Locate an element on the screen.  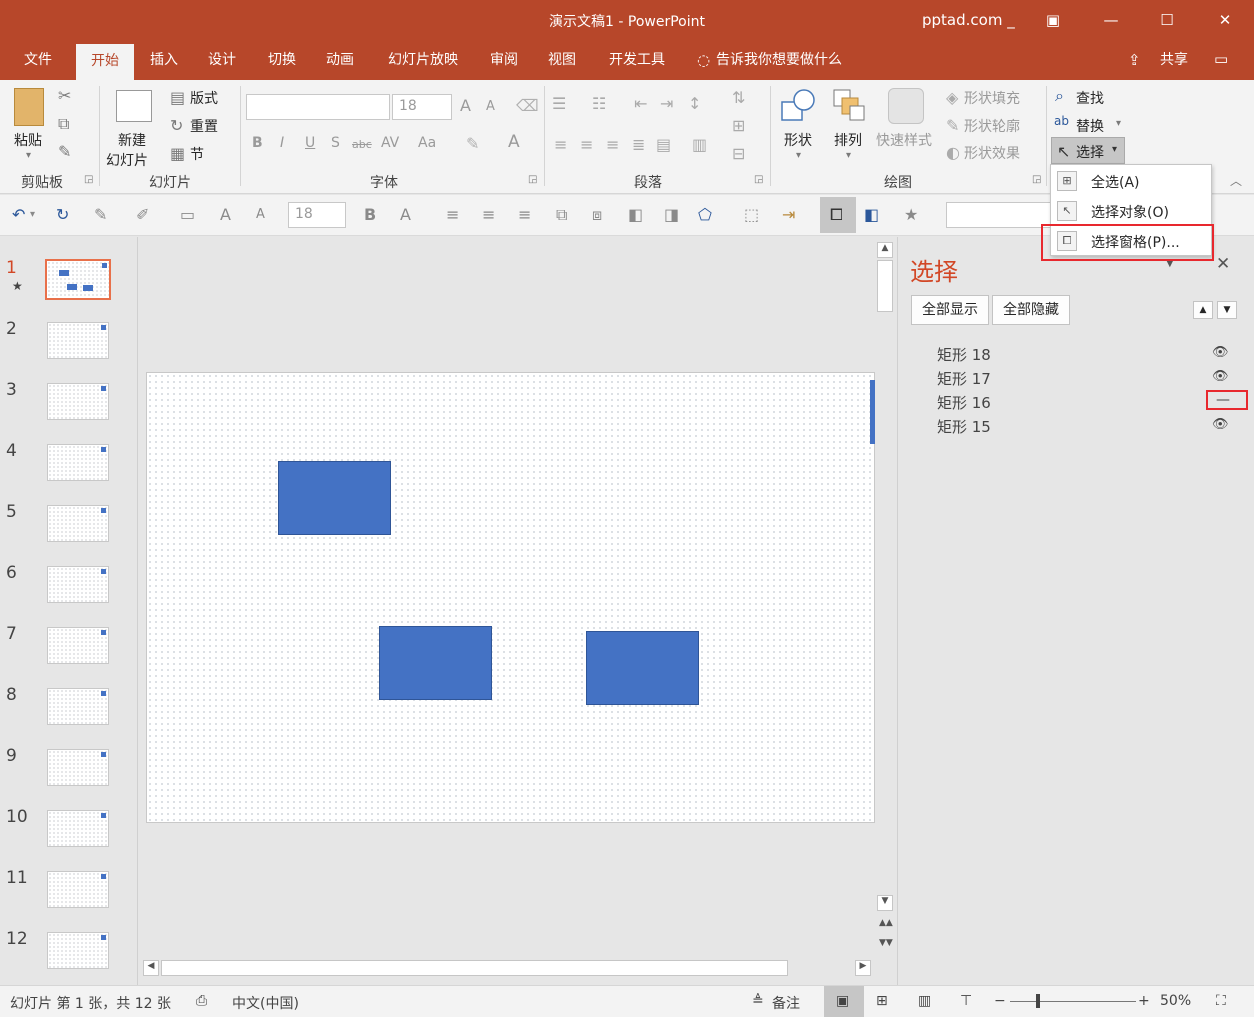
ribbon-display-options-icon: ▣ is located at coordinates (1053, 20).